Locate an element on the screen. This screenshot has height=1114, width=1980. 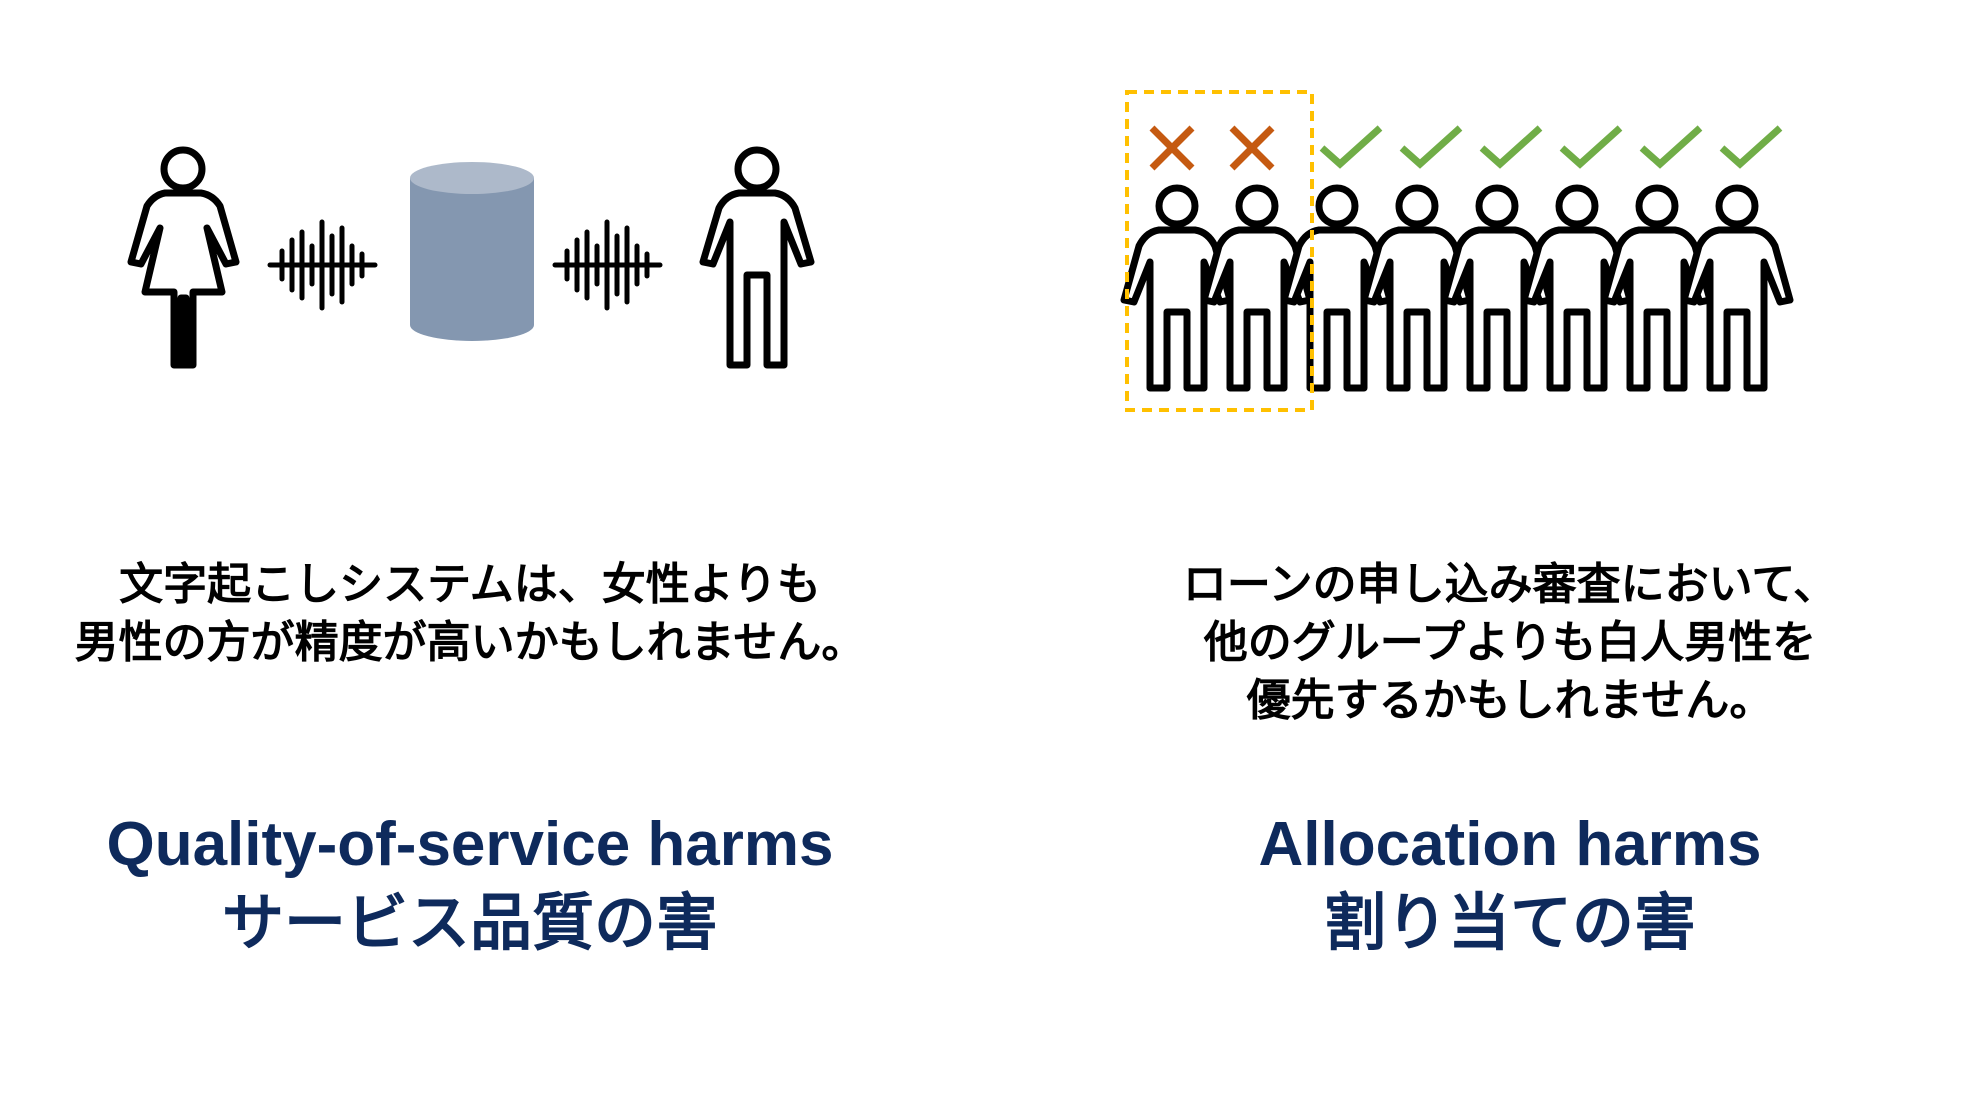
caption-line: ローンの申し込み審査において、 is located at coordinates (1510, 584).